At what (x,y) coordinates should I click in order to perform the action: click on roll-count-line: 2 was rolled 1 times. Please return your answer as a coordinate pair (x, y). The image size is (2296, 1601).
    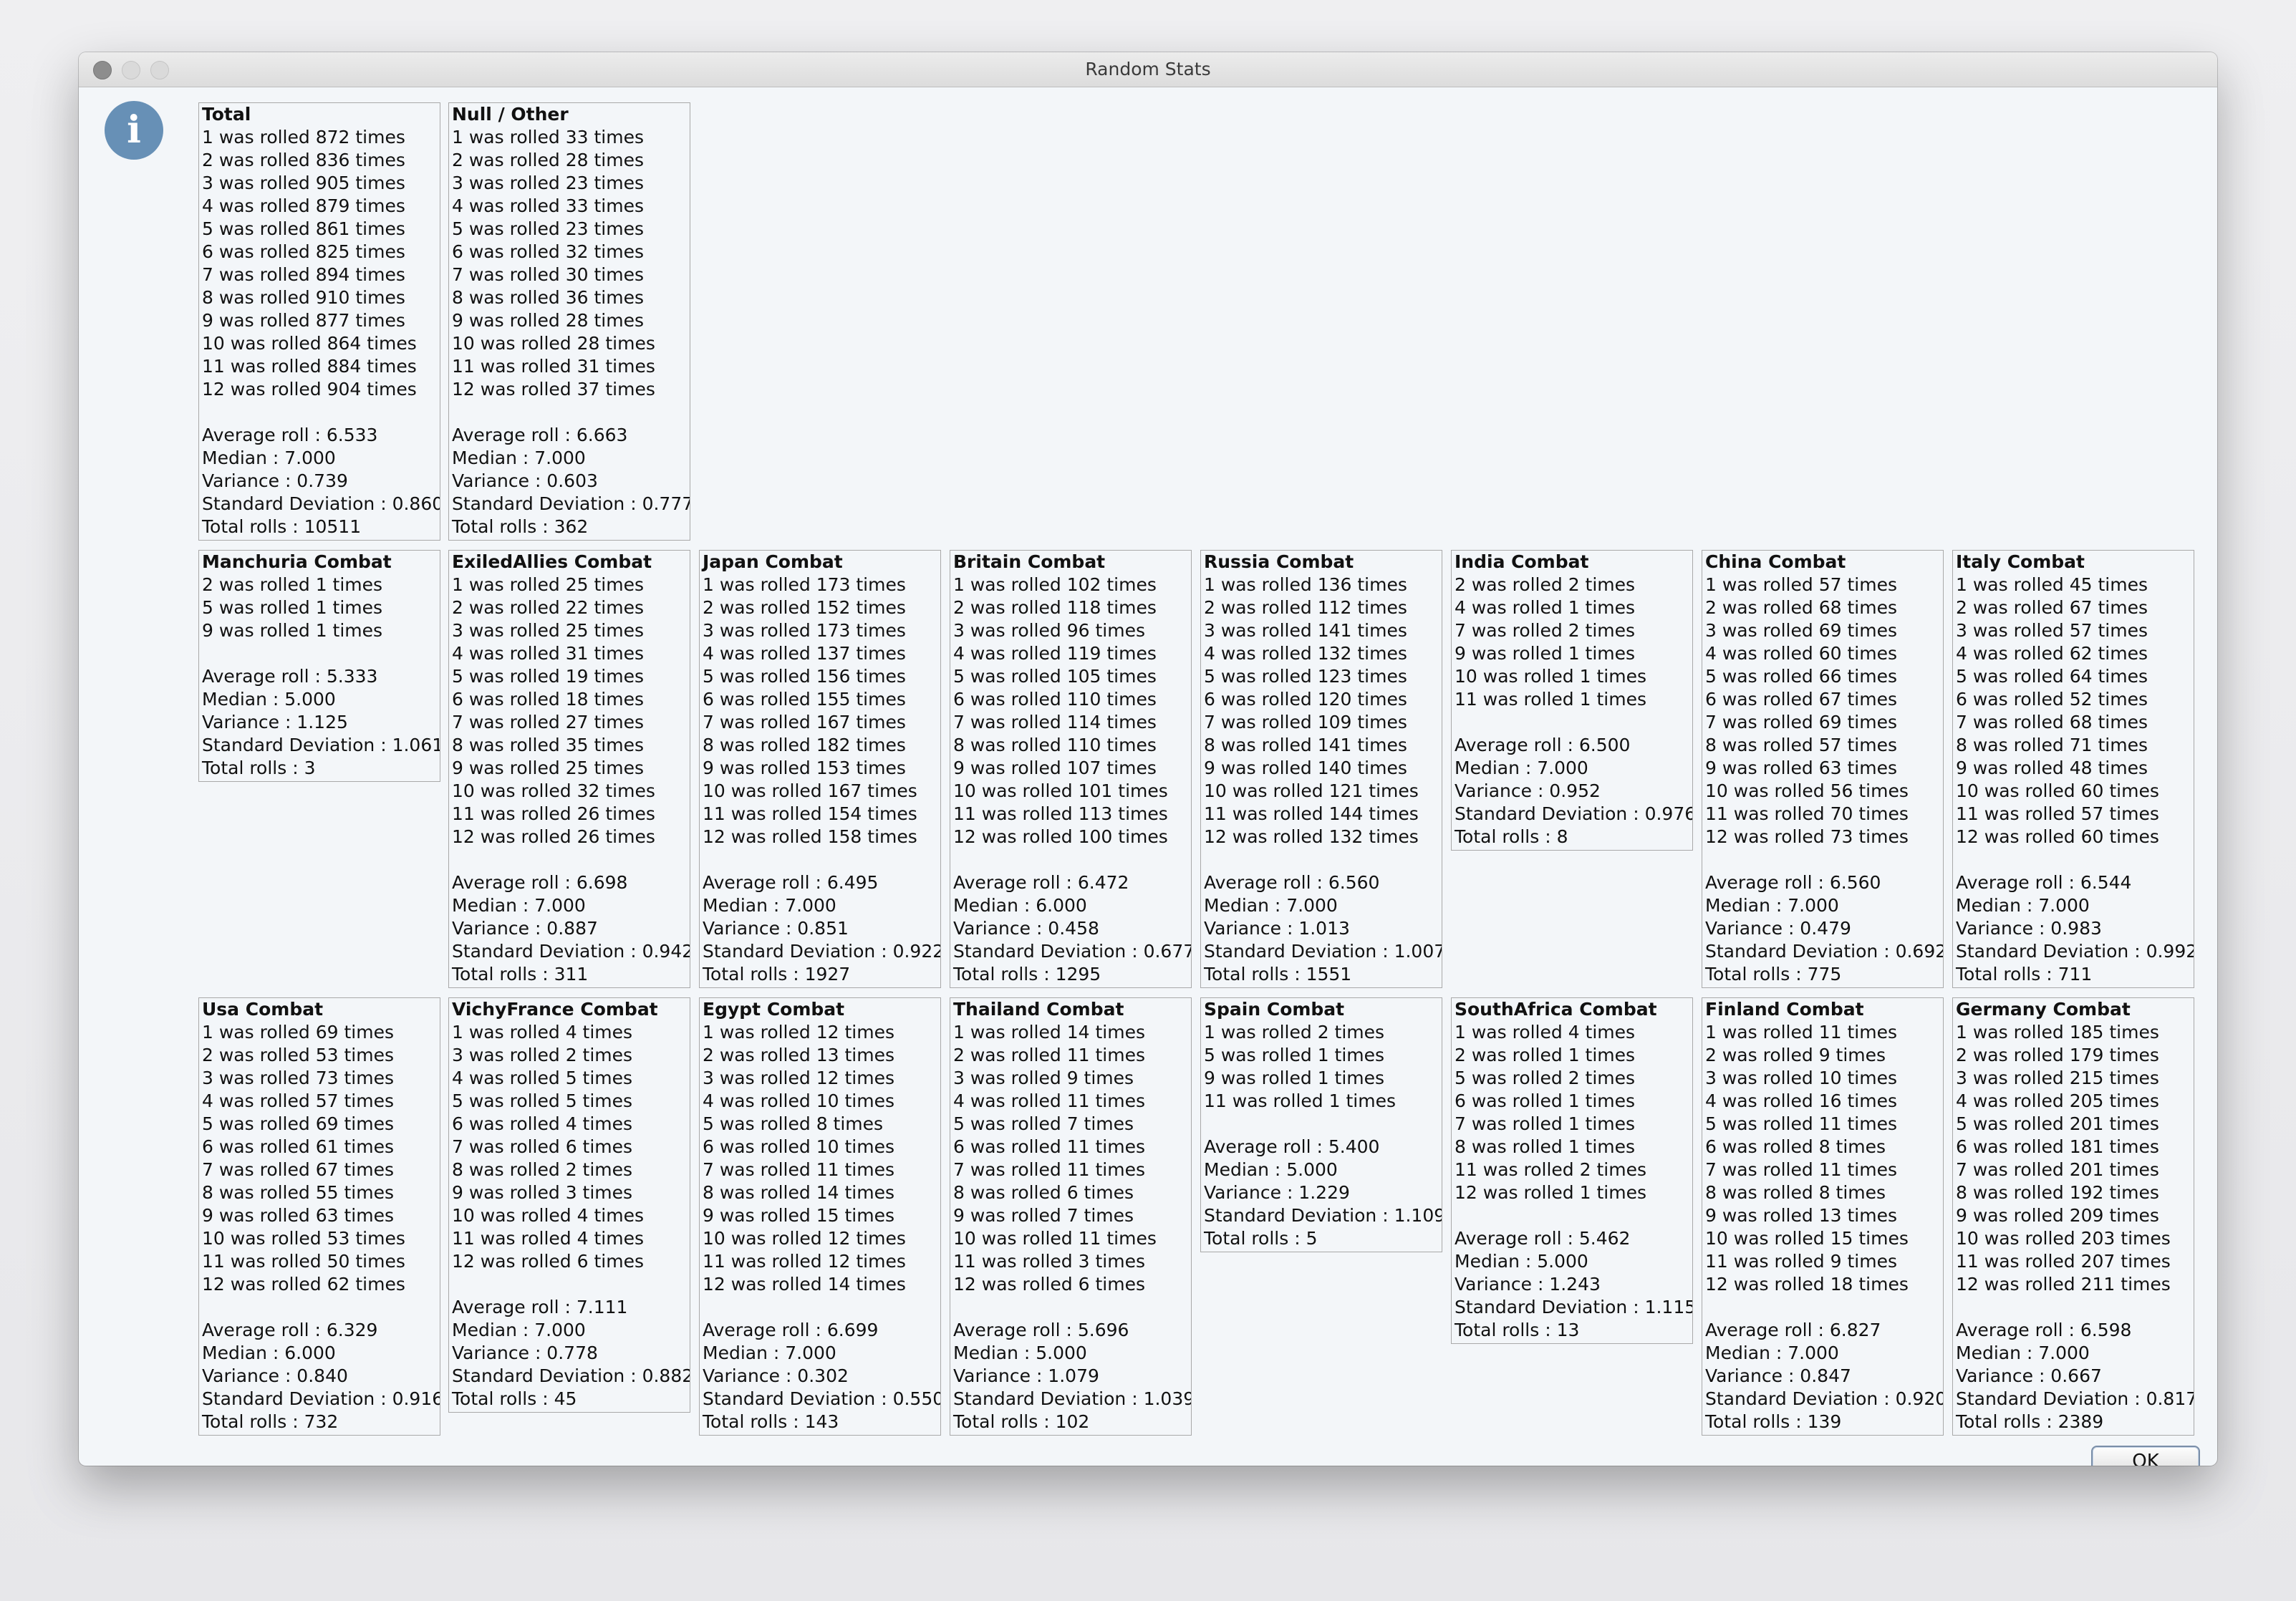
    Looking at the image, I should click on (292, 584).